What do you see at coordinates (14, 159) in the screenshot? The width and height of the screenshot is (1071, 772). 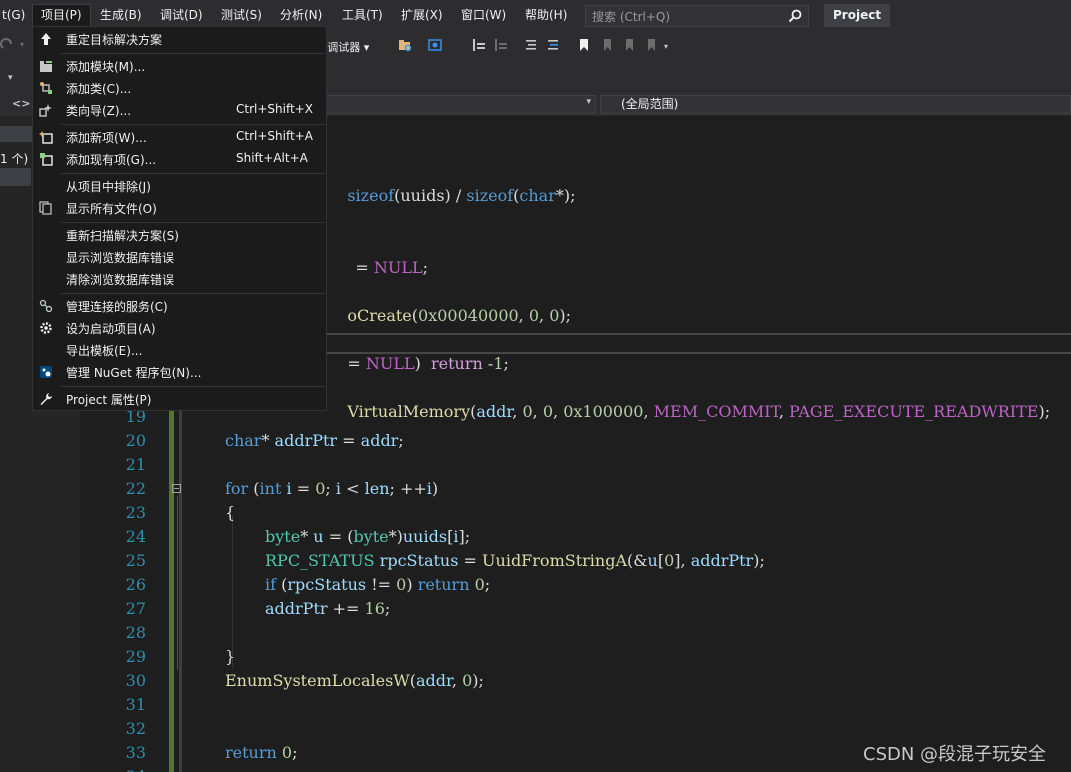 I see `solution-item-count: 1 个)` at bounding box center [14, 159].